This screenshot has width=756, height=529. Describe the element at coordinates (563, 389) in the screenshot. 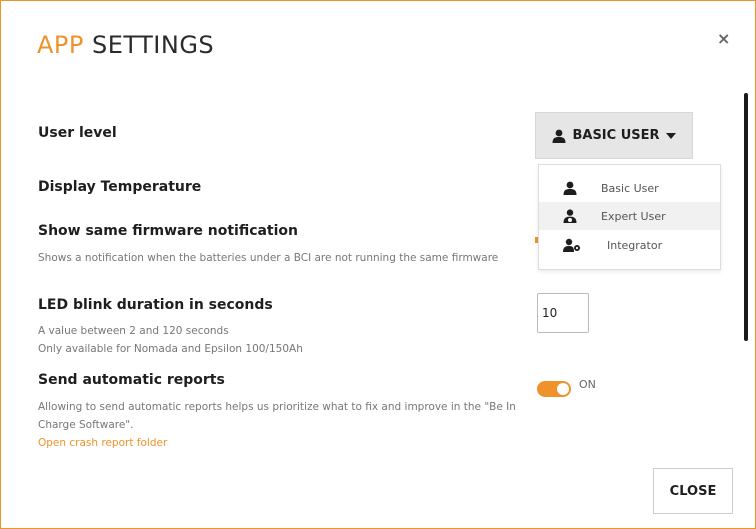

I see `toggle-knob` at that location.